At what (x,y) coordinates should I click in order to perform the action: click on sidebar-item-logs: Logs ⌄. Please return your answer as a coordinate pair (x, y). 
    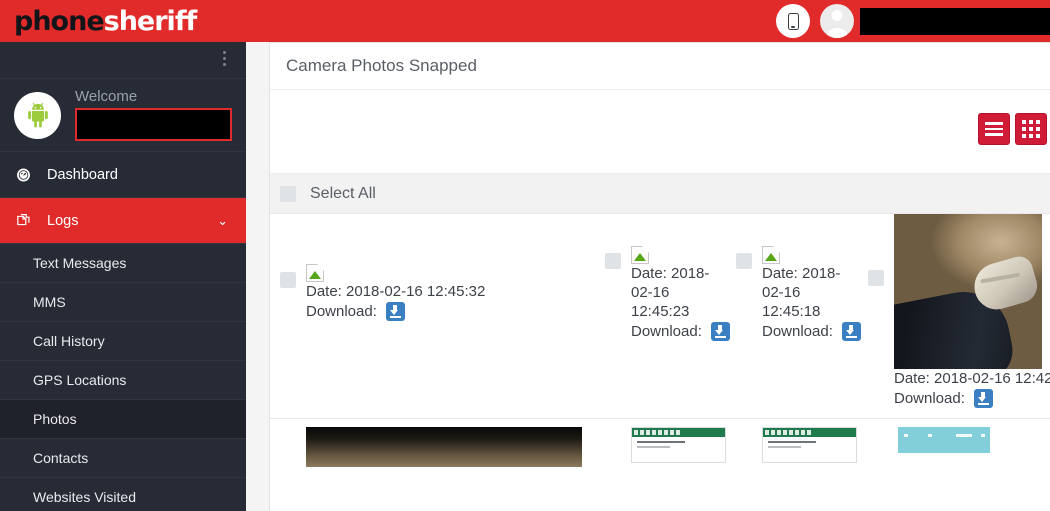
    Looking at the image, I should click on (123, 221).